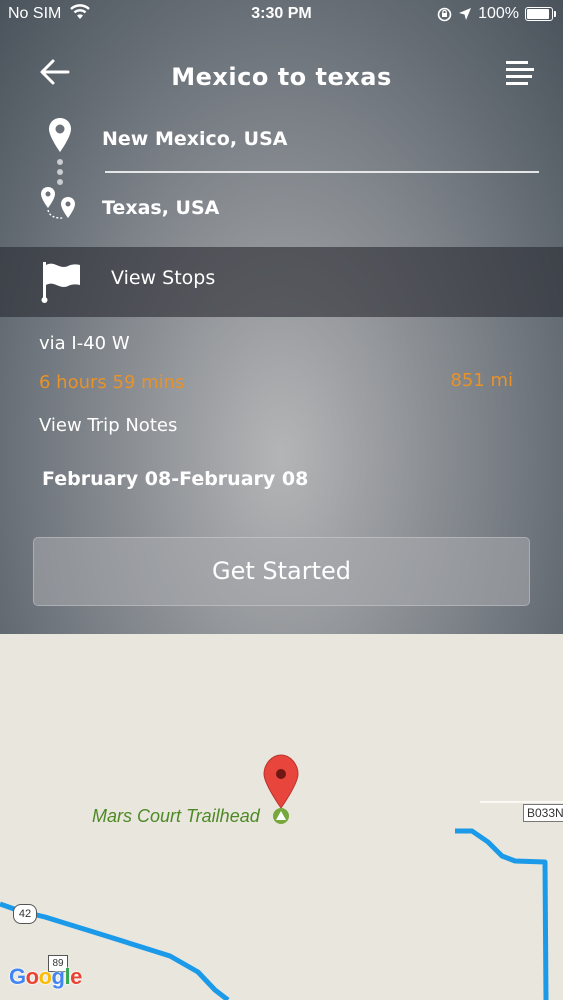 This screenshot has width=563, height=1000. What do you see at coordinates (465, 14) in the screenshot?
I see `location-arrow-icon` at bounding box center [465, 14].